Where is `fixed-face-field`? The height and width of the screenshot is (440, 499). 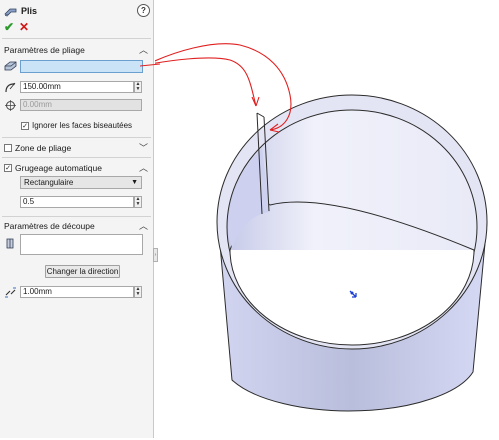 fixed-face-field is located at coordinates (81, 66).